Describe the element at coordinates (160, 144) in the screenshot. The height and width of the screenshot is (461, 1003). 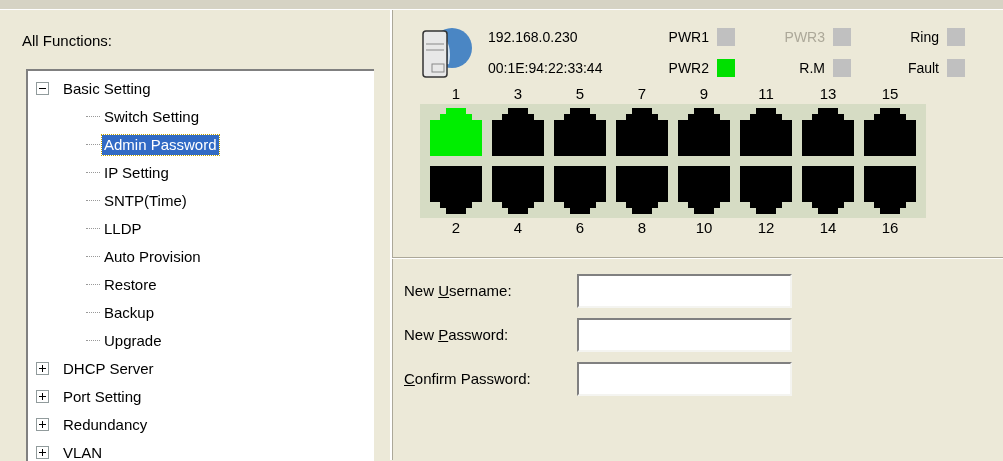
I see `tree-item: Admin Password` at that location.